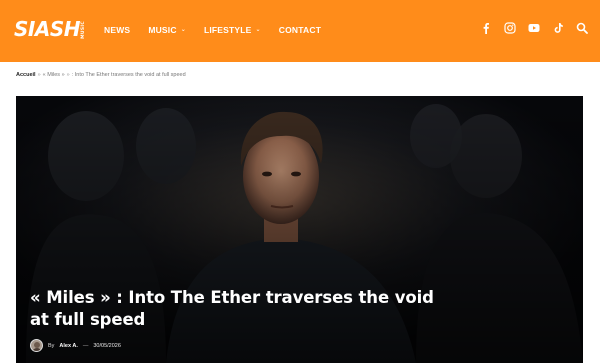  I want to click on author-avatar, so click(36, 345).